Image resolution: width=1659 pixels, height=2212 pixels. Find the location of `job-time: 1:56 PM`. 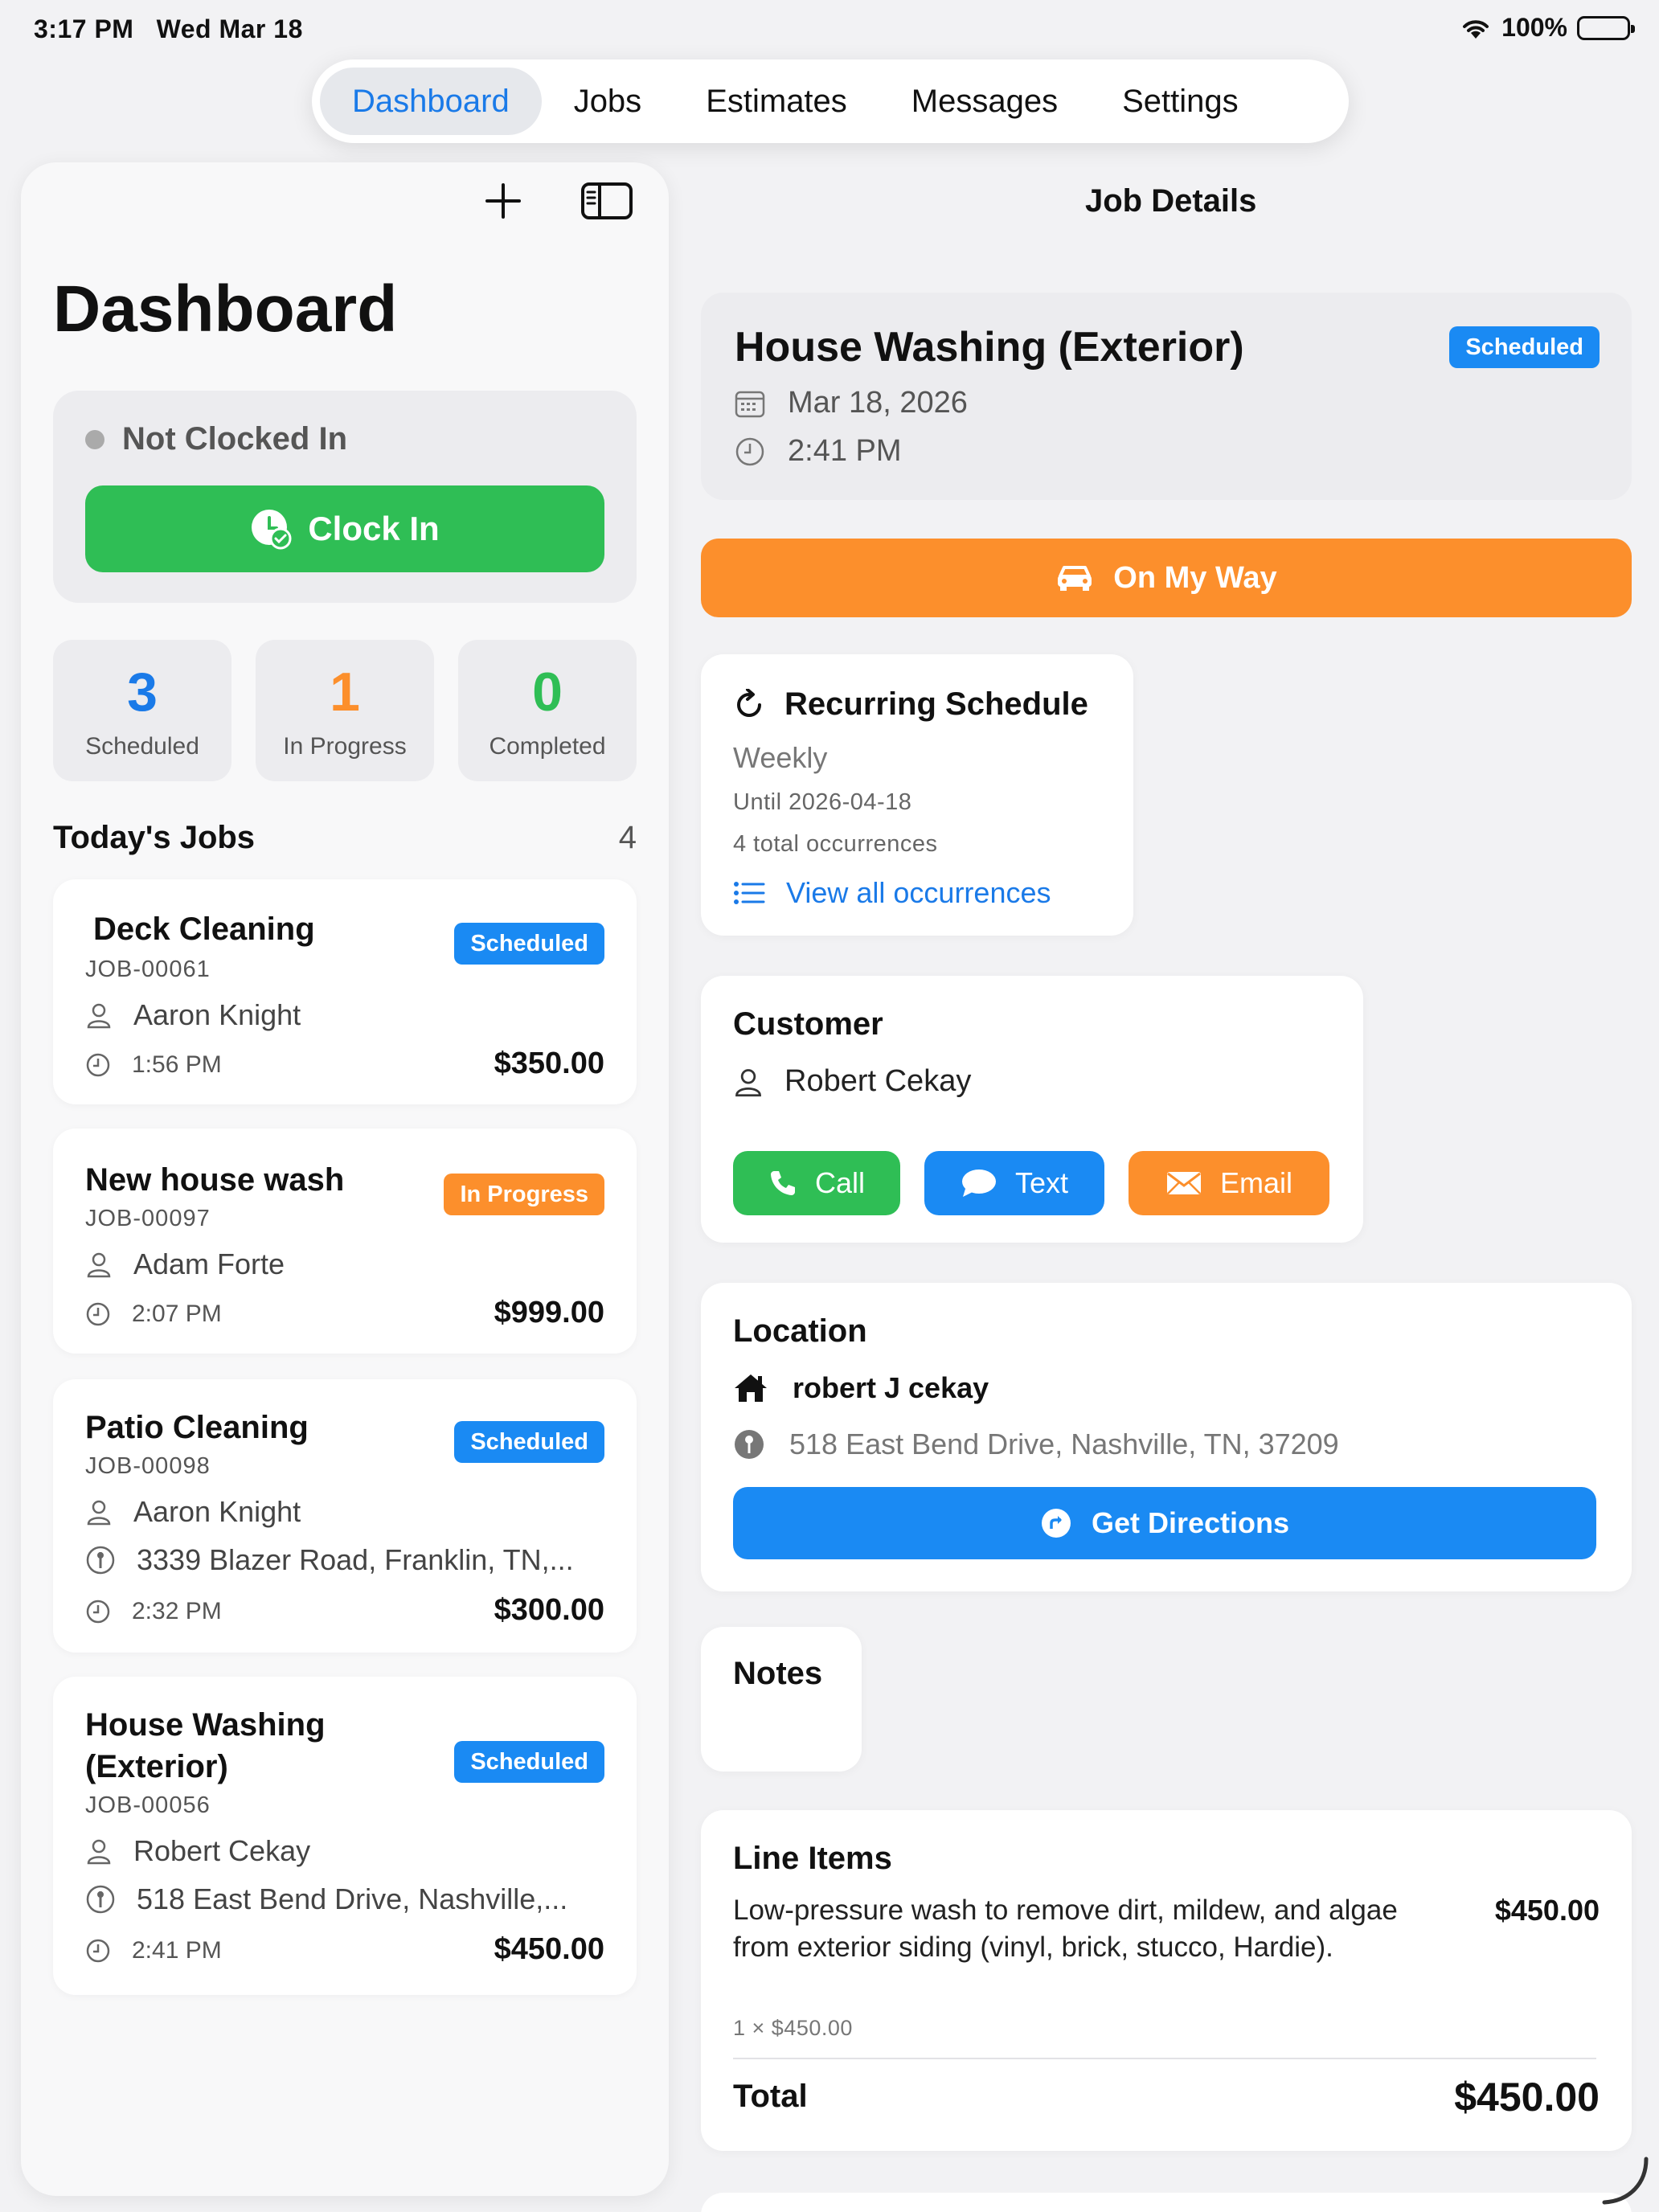

job-time: 1:56 PM is located at coordinates (153, 1065).